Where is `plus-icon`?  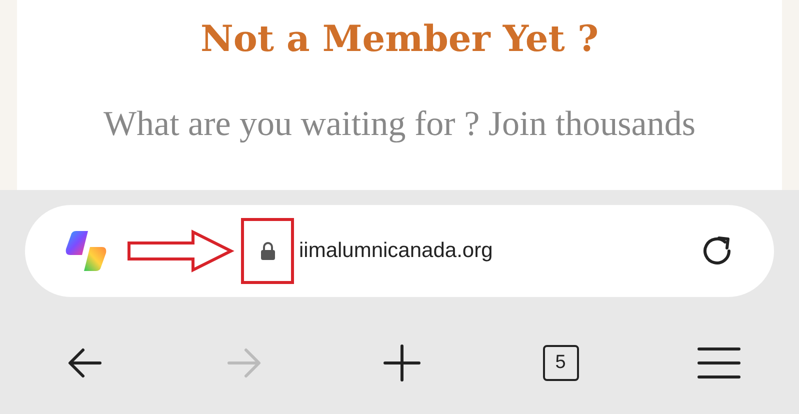 plus-icon is located at coordinates (402, 363).